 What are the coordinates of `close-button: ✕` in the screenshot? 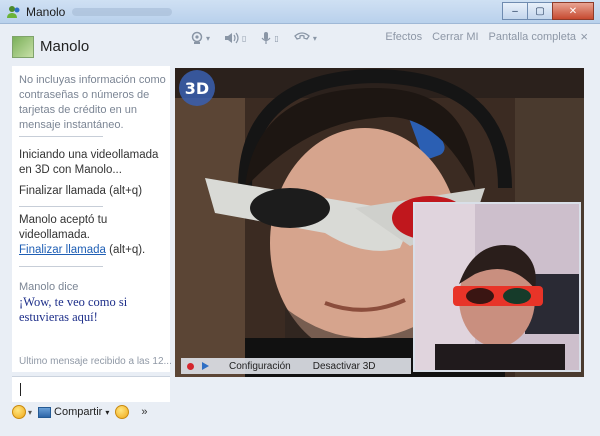 It's located at (573, 11).